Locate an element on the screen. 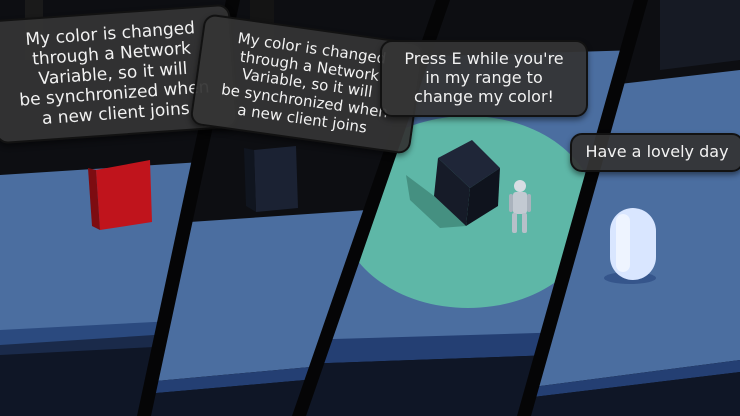 This screenshot has width=740, height=416. speech-bubble-capsule: Have a lovely day is located at coordinates (655, 152).